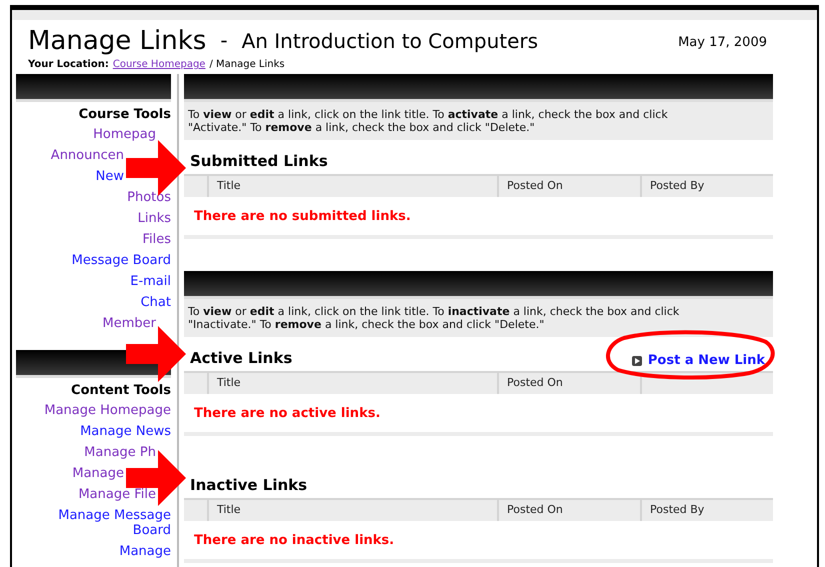 This screenshot has width=825, height=567. Describe the element at coordinates (129, 323) in the screenshot. I see `sidebar-link: Member` at that location.